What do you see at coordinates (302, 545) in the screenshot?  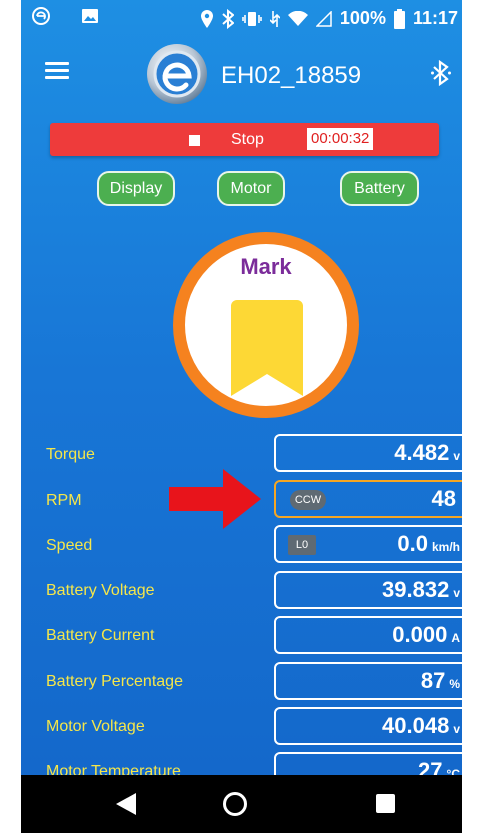 I see `level-chip: L0` at bounding box center [302, 545].